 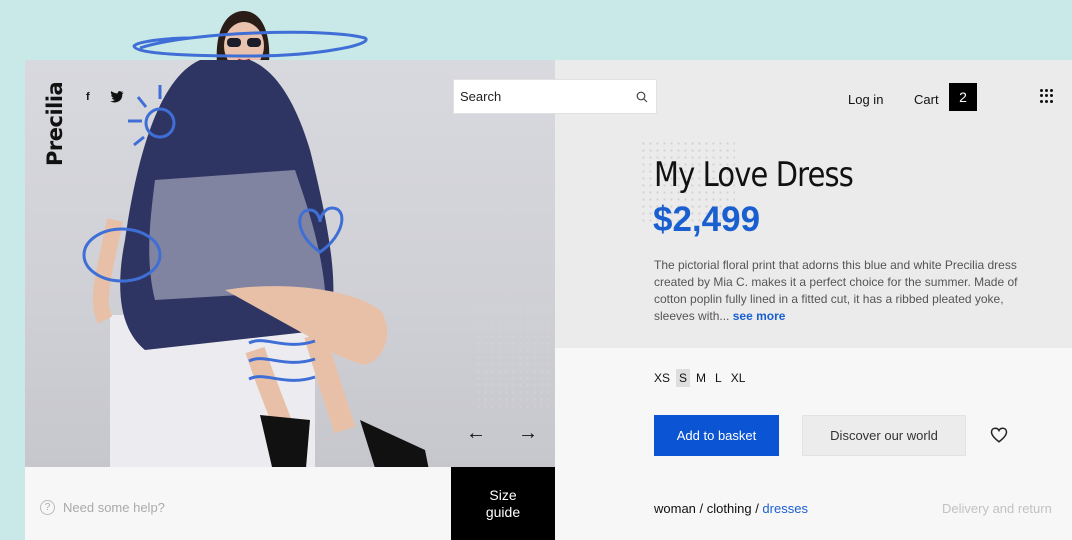 I want to click on grid-menu-icon, so click(x=1047, y=96).